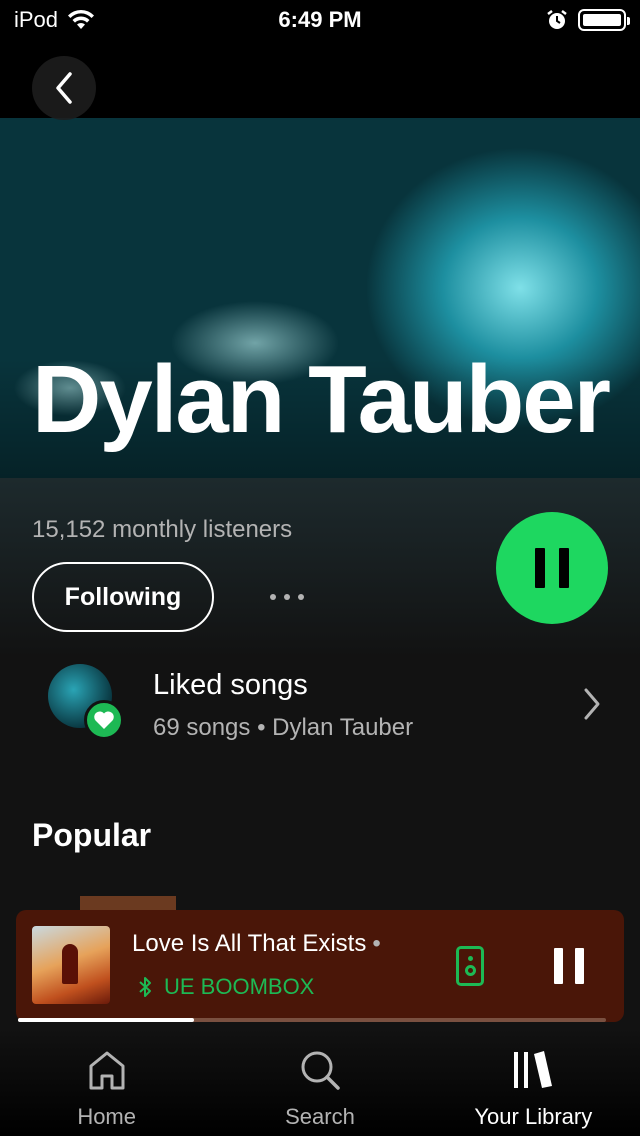  Describe the element at coordinates (92, 835) in the screenshot. I see `popular-heading: Popular` at that location.